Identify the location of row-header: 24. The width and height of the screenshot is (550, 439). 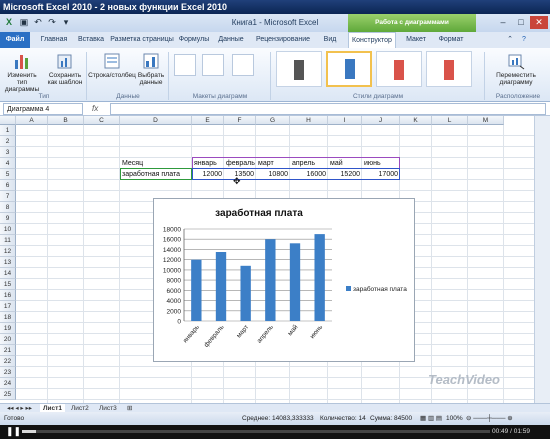
(8, 383).